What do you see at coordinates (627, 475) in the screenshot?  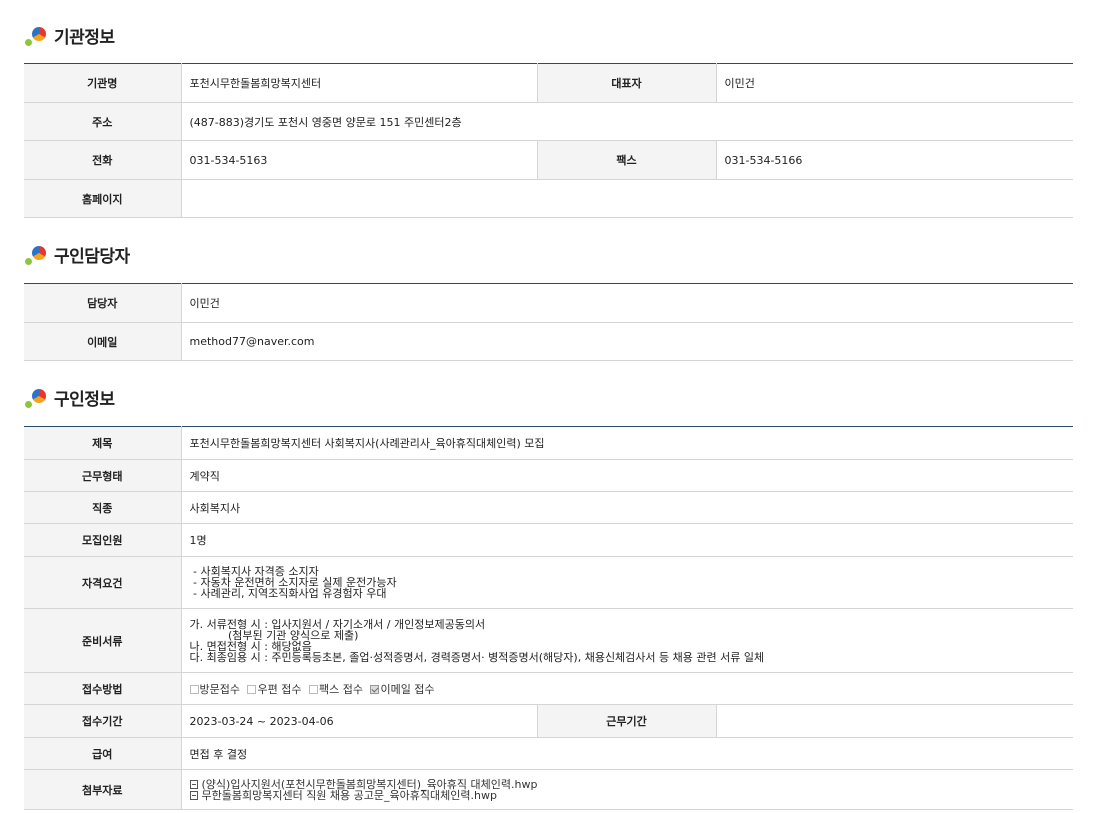 I see `job-type-value: 계약직` at bounding box center [627, 475].